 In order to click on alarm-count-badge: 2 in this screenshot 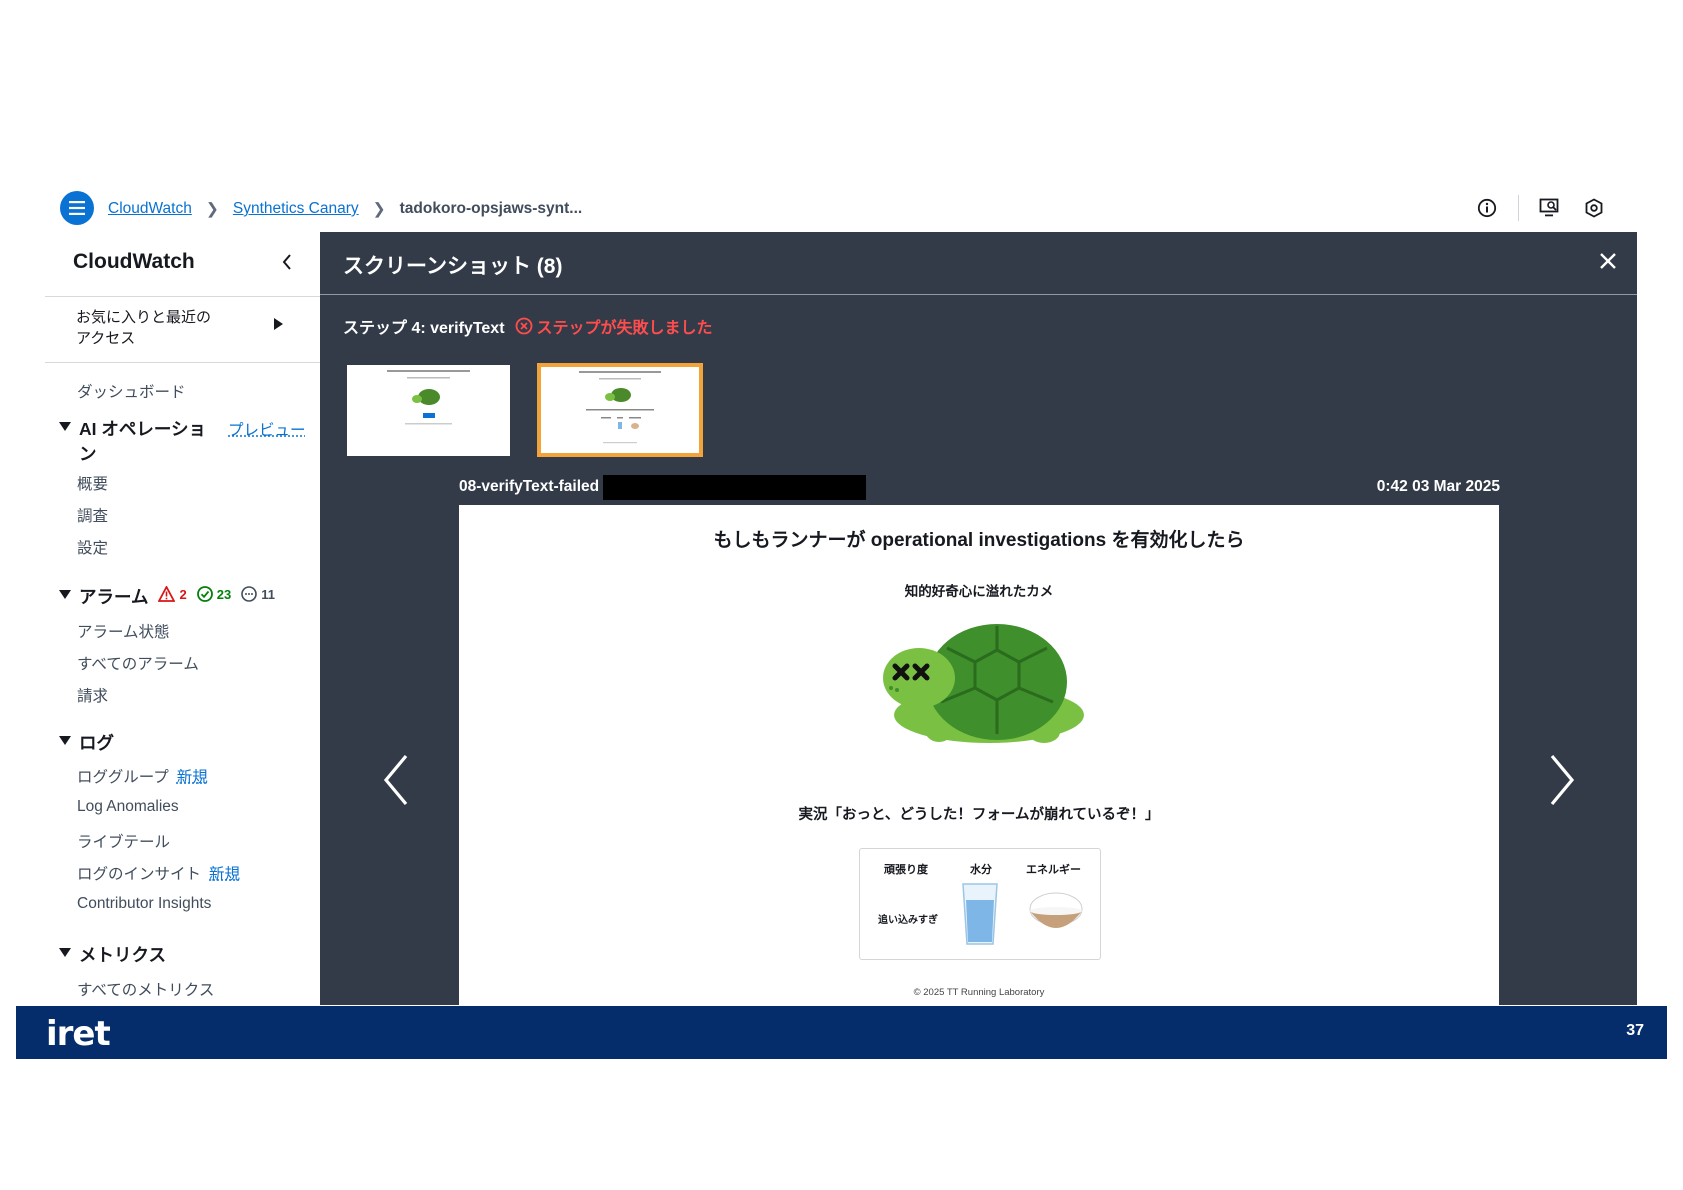, I will do `click(172, 594)`.